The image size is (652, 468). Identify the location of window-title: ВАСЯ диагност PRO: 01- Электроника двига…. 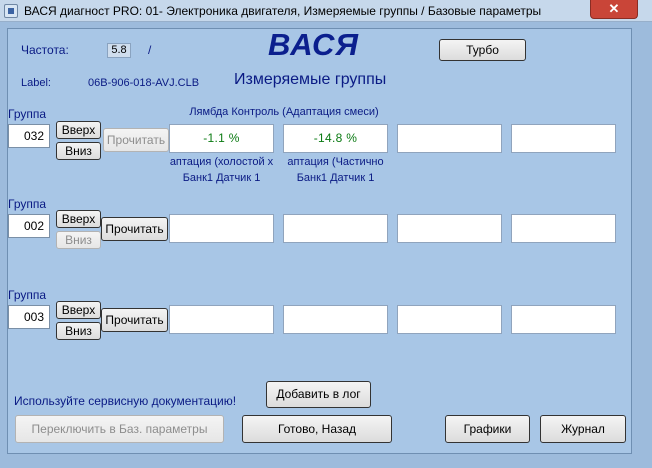
(283, 11).